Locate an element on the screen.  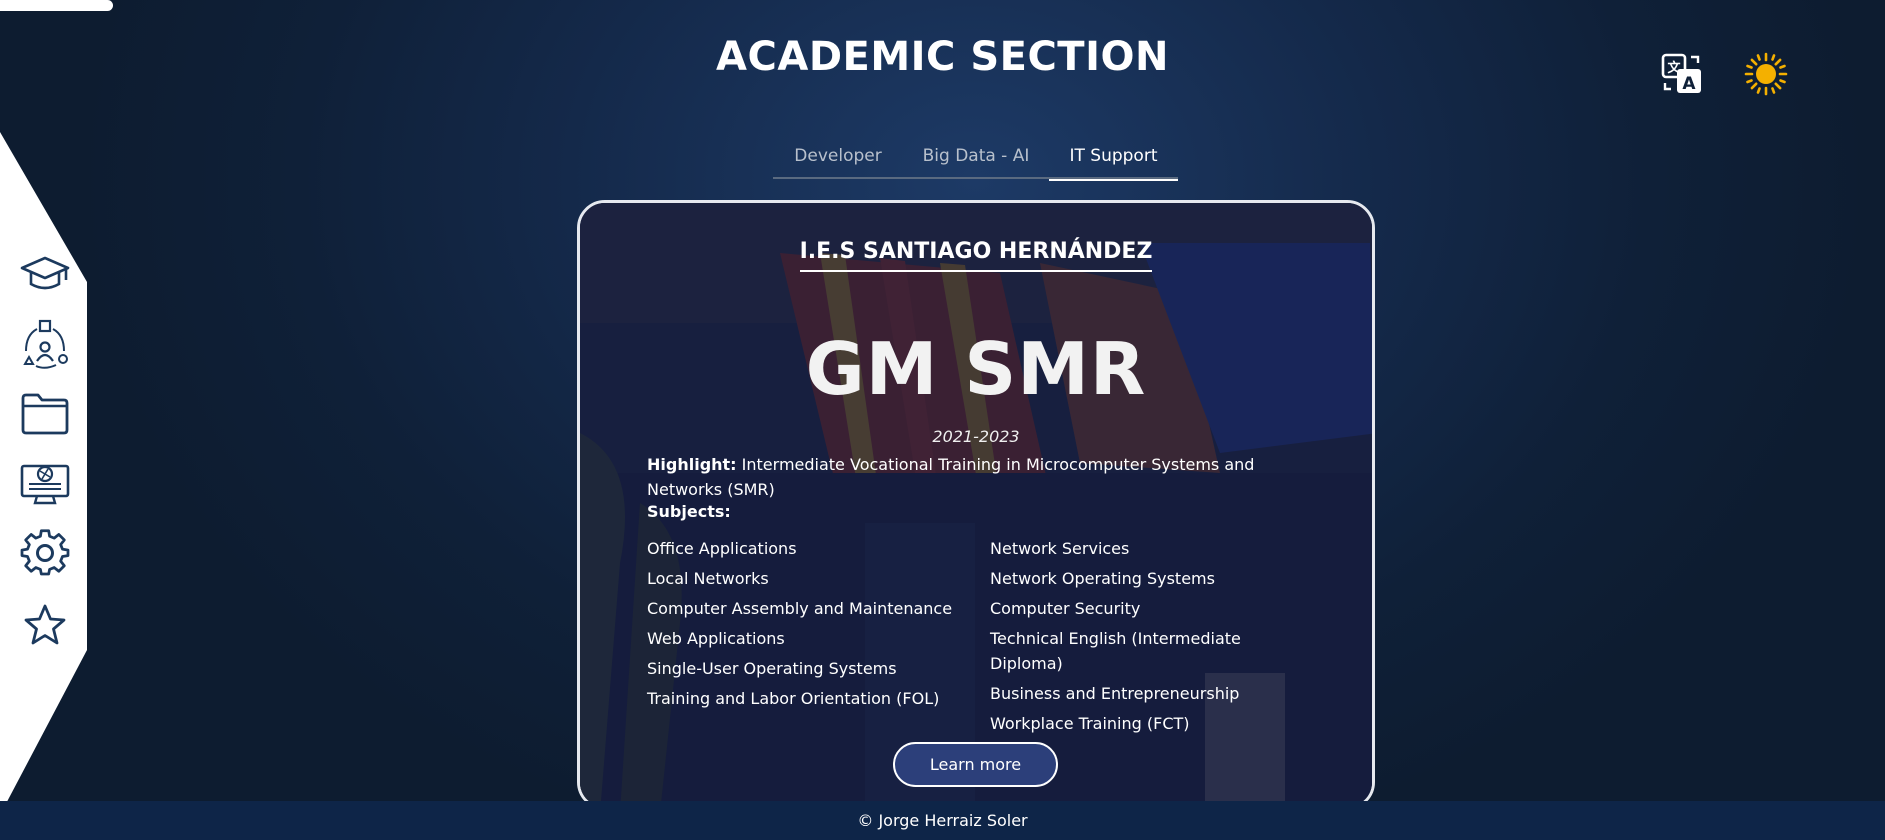
academic-tabs: Developer Big Data - AI IT Support is located at coordinates (975, 157).